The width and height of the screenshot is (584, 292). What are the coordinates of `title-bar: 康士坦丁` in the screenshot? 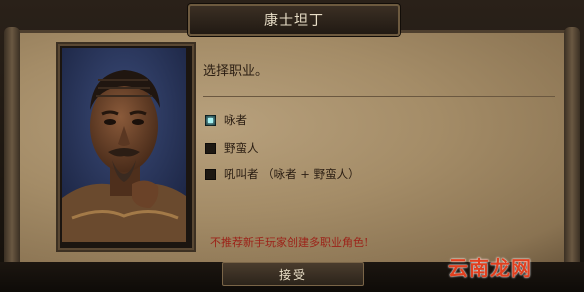 It's located at (294, 20).